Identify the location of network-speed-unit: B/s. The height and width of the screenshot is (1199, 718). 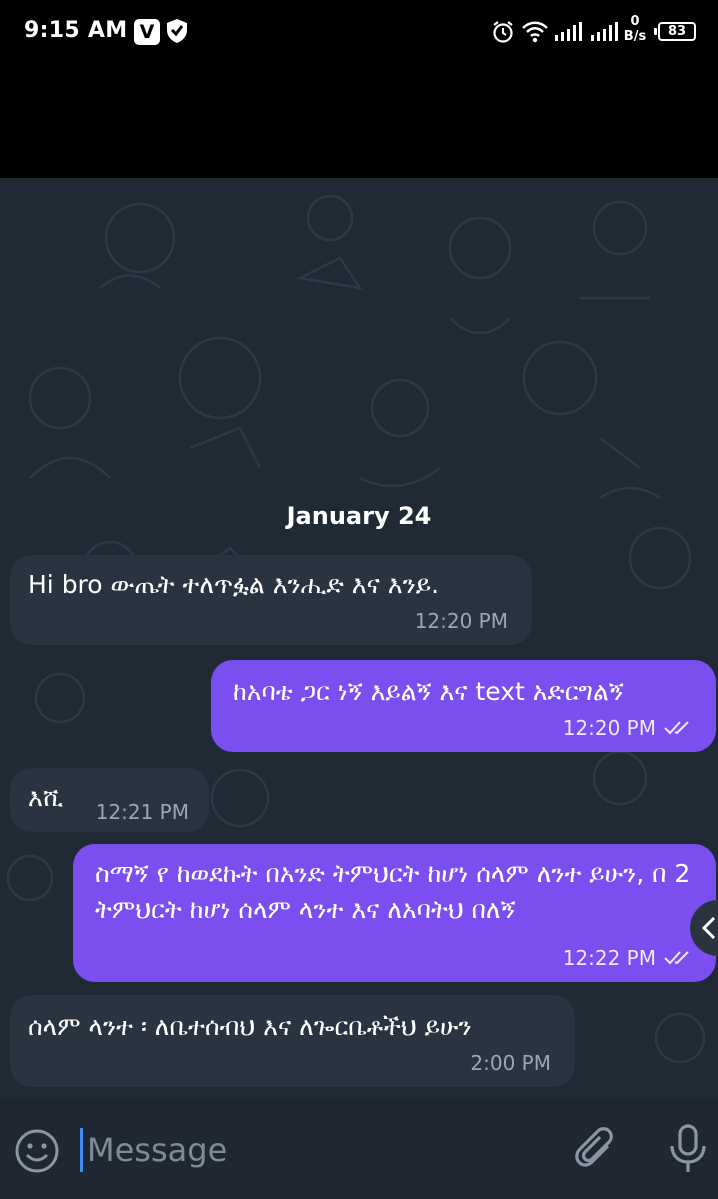
(635, 36).